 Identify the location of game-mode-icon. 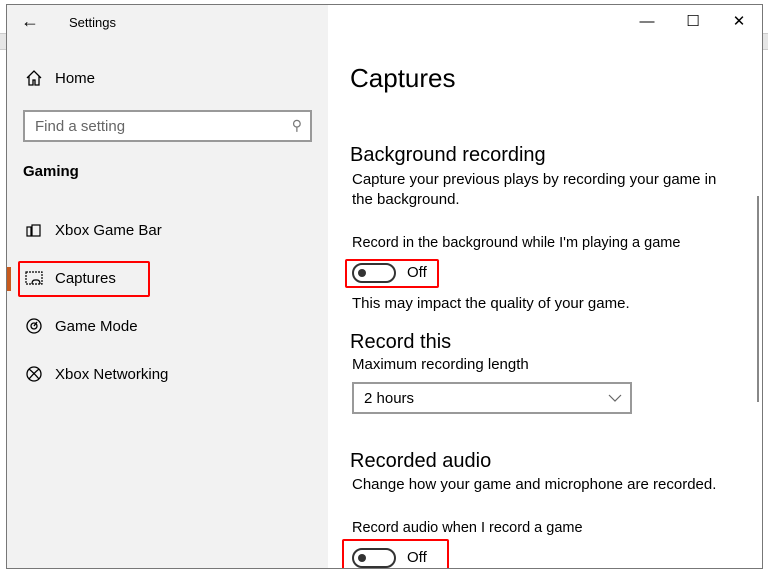
(34, 326).